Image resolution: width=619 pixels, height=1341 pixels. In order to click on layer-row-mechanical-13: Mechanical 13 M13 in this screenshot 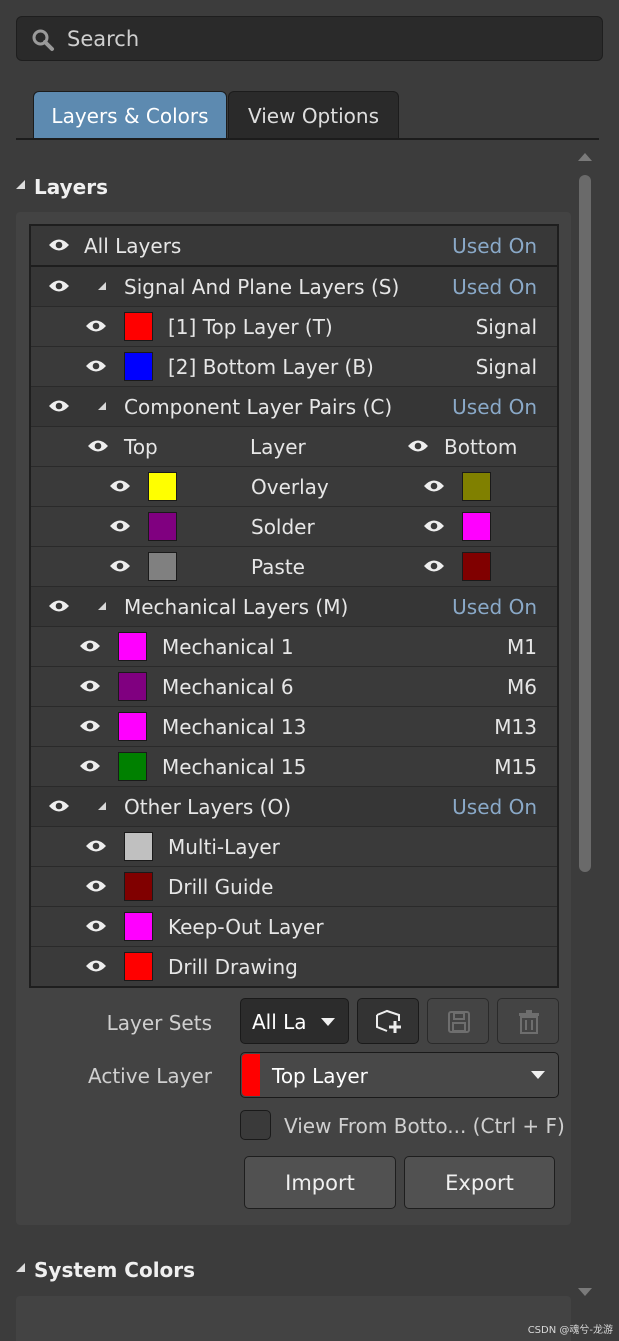, I will do `click(294, 727)`.